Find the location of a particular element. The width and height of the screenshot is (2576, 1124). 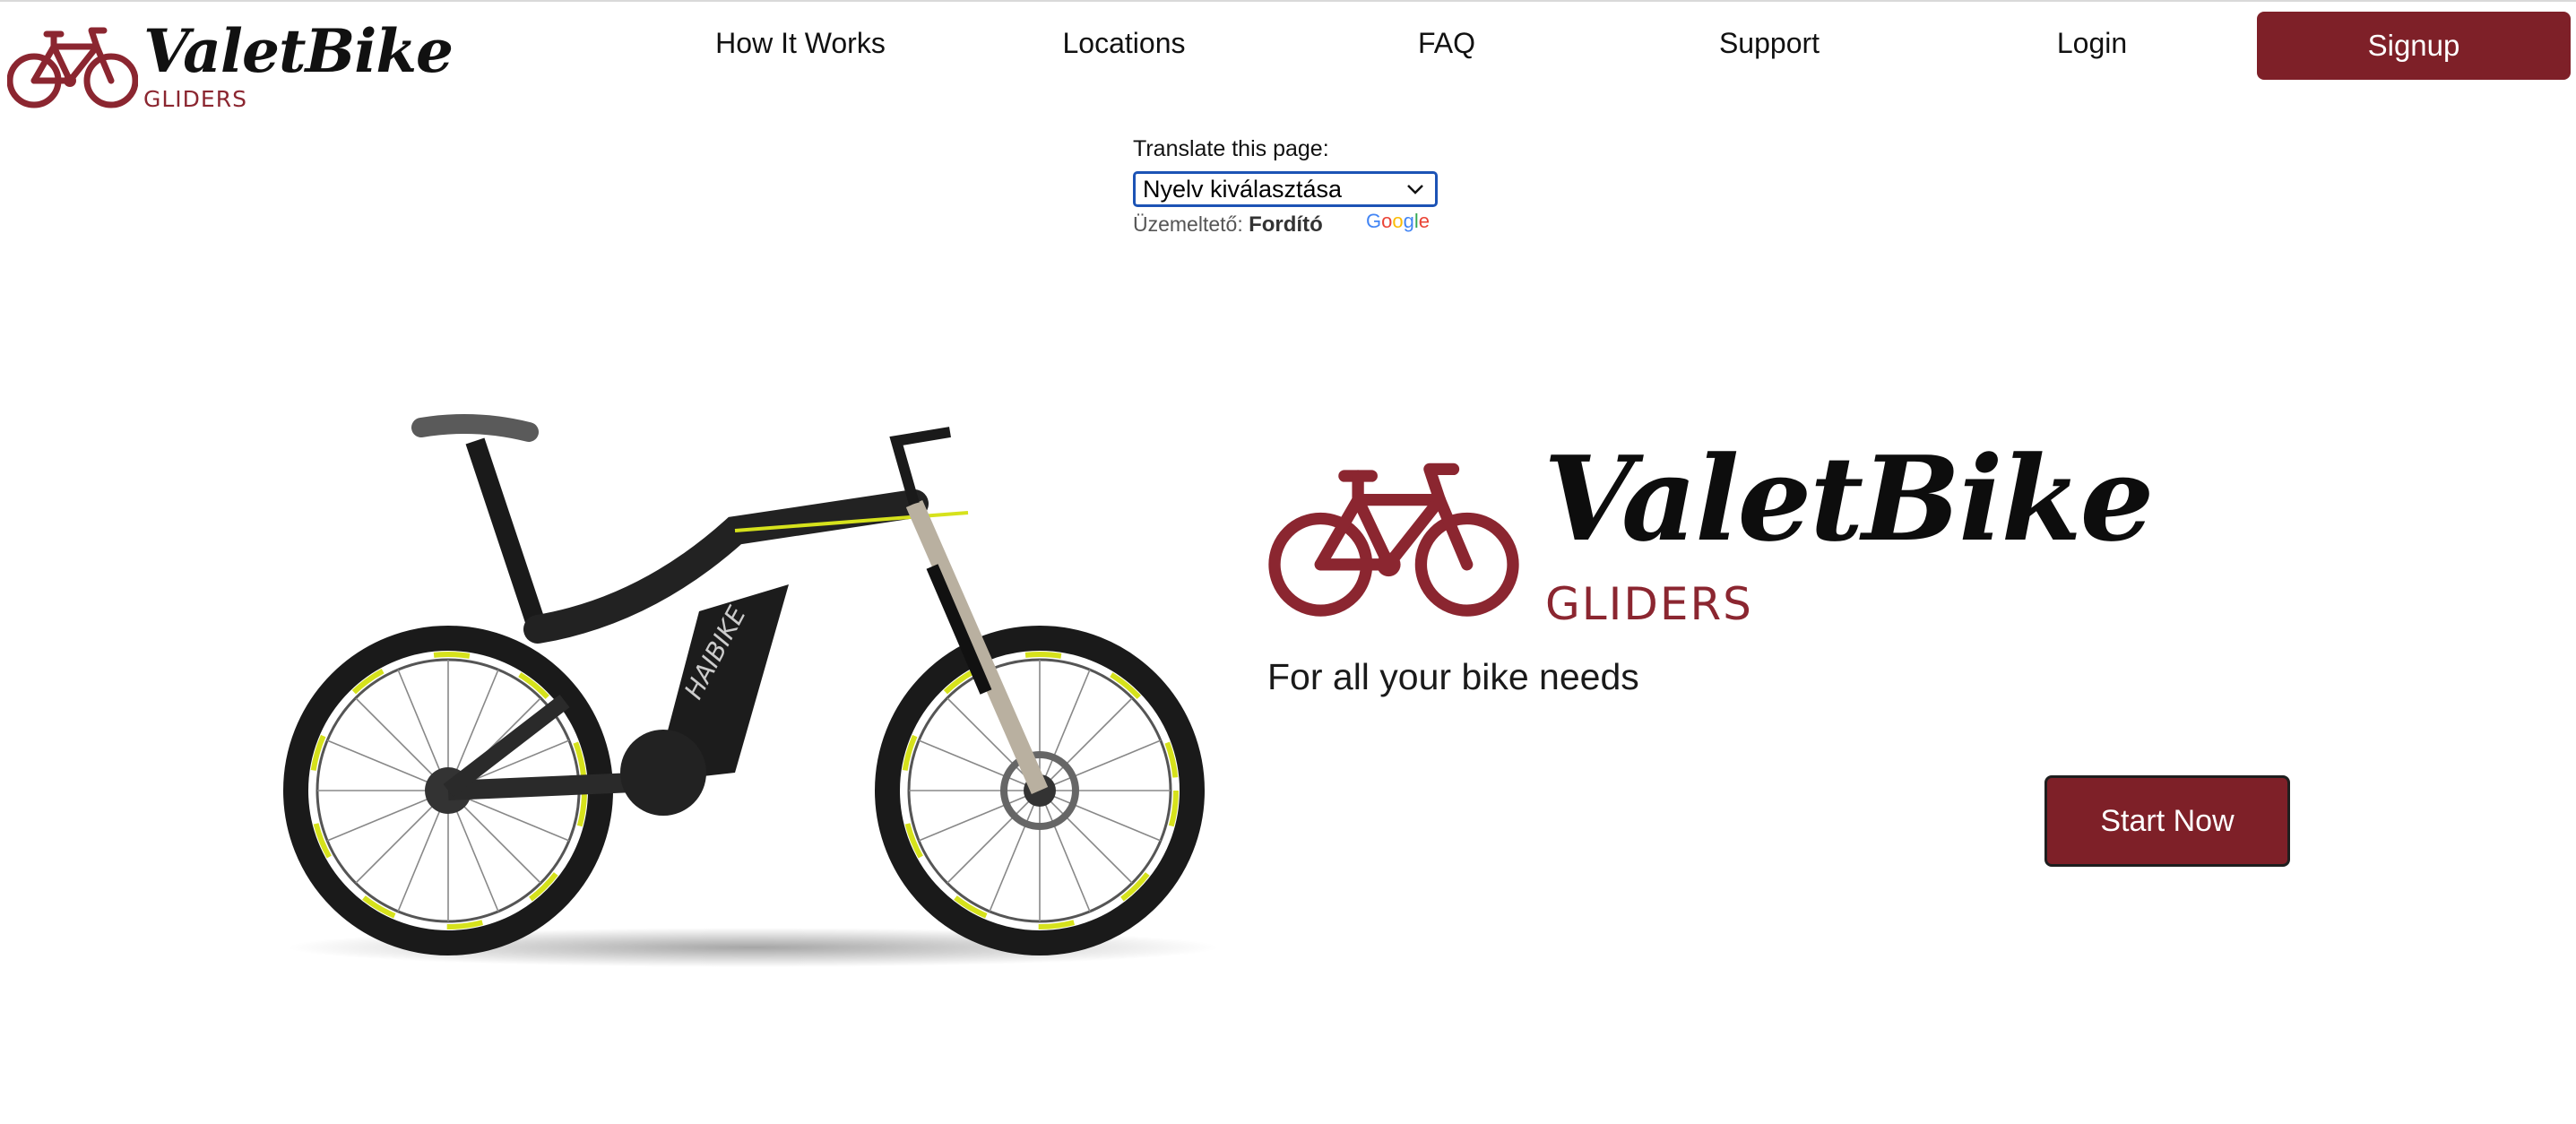

powered-prefix: Üzemeltető: is located at coordinates (1188, 224).